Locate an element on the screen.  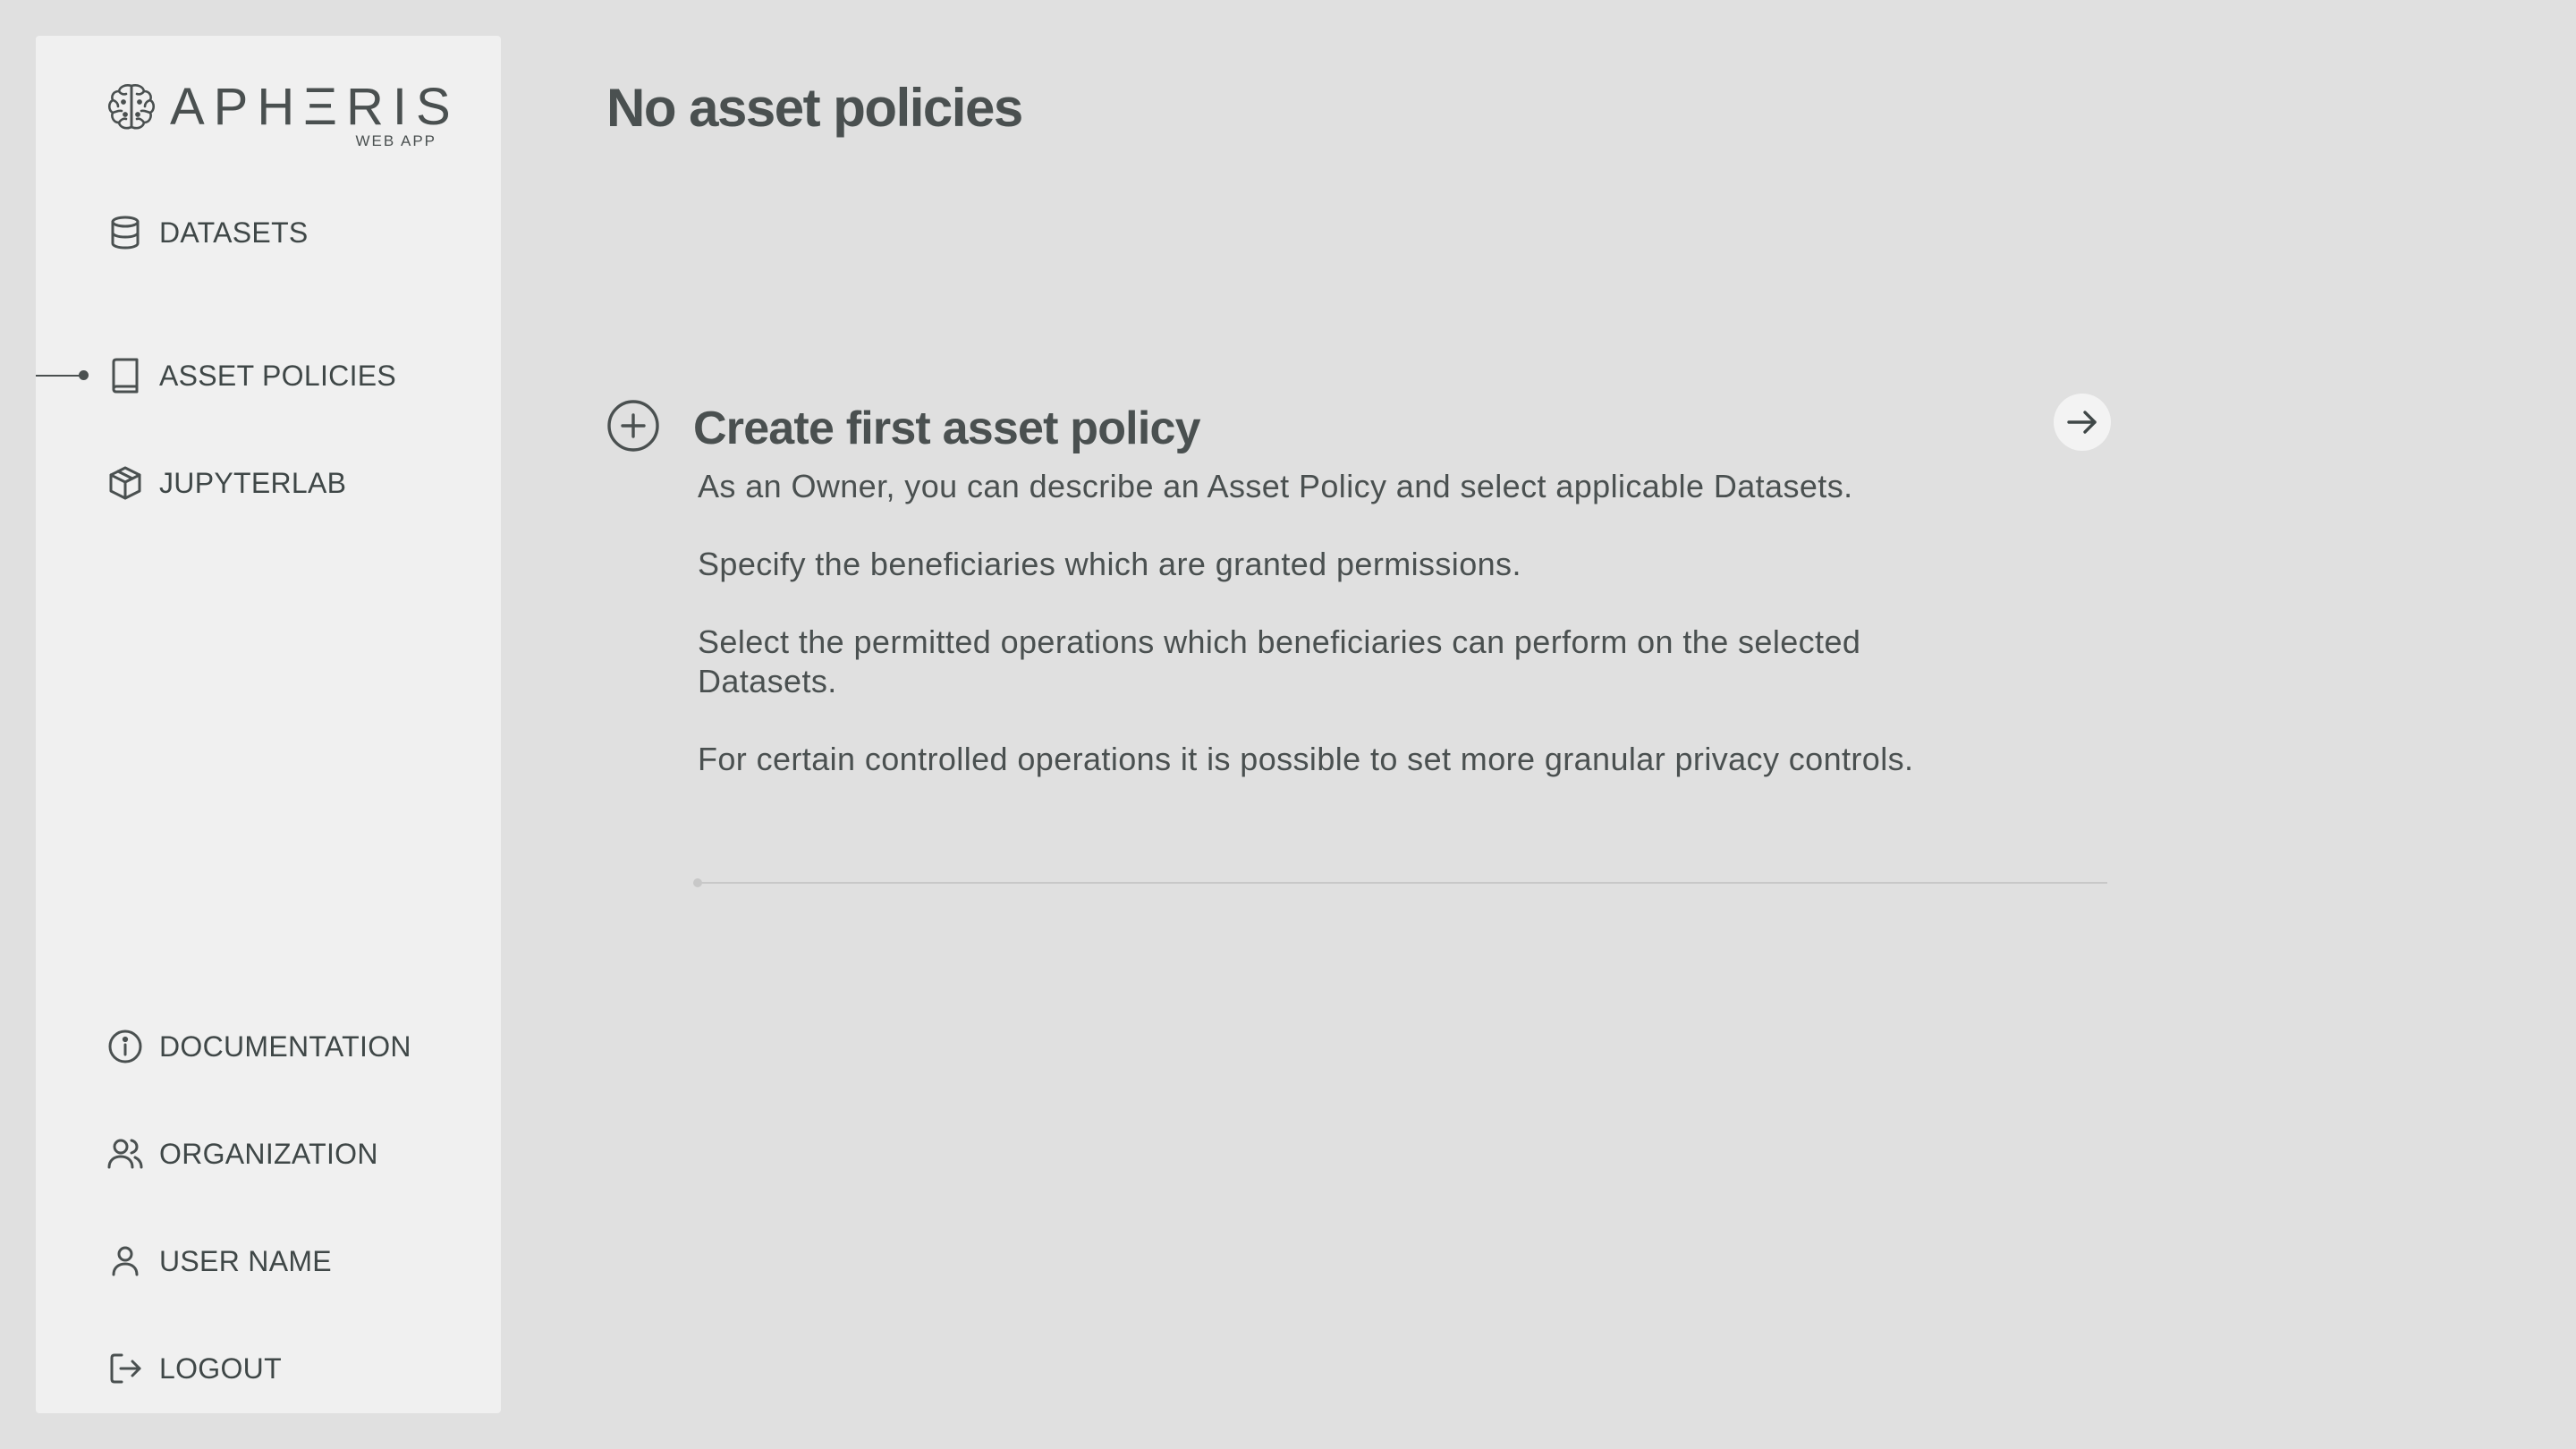
sidebar-item-label: DOCUMENTATION is located at coordinates (285, 1046).